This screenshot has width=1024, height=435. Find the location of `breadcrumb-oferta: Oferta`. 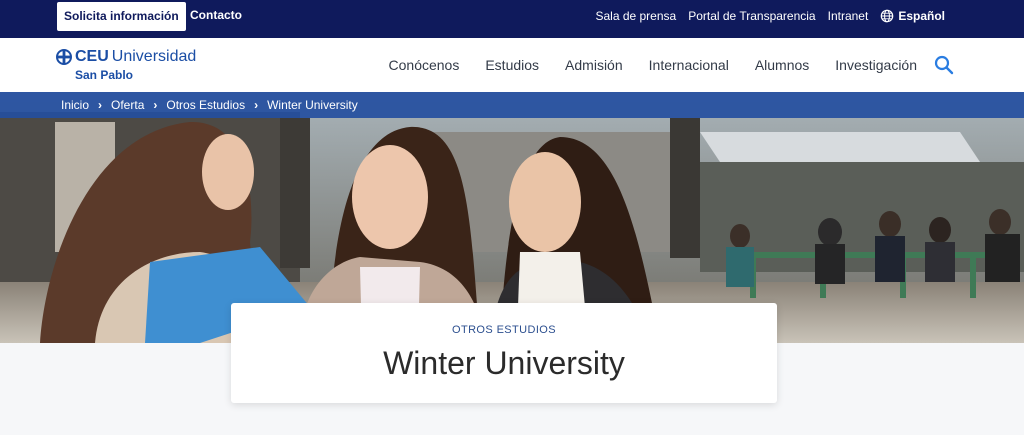

breadcrumb-oferta: Oferta is located at coordinates (127, 105).